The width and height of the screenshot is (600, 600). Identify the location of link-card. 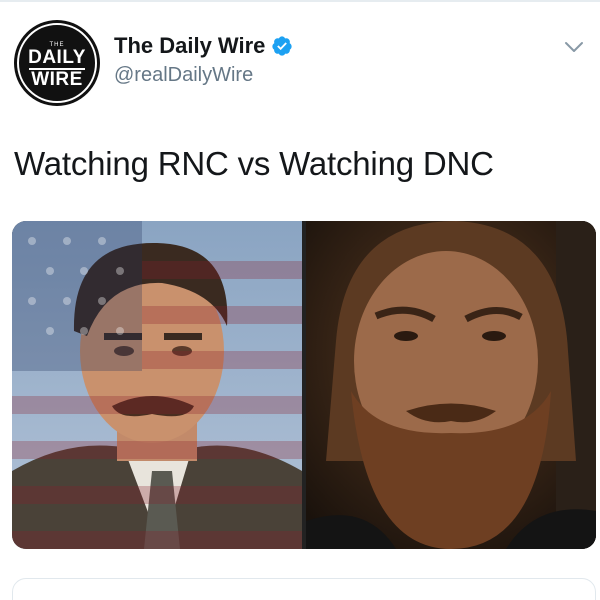
(304, 589).